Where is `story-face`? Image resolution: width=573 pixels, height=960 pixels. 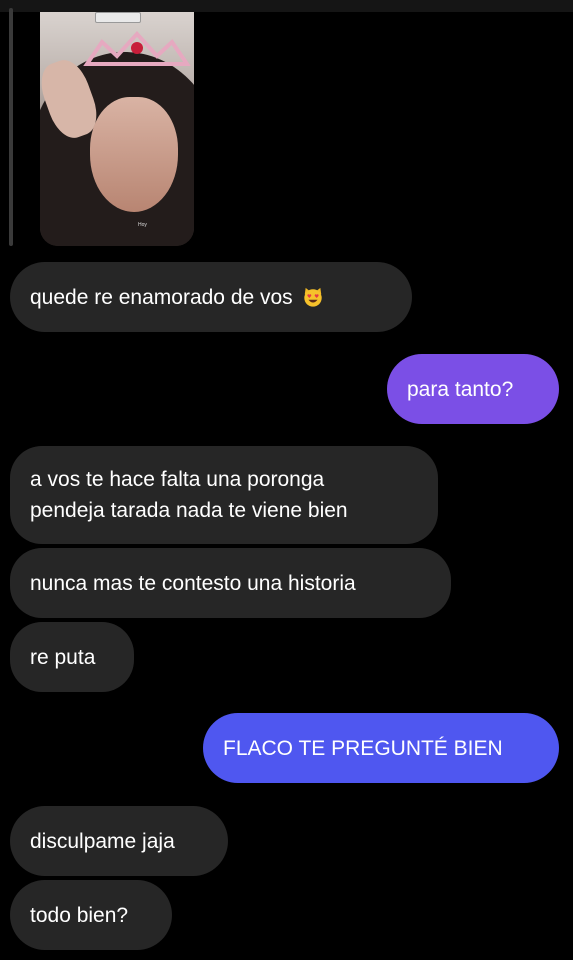
story-face is located at coordinates (134, 154).